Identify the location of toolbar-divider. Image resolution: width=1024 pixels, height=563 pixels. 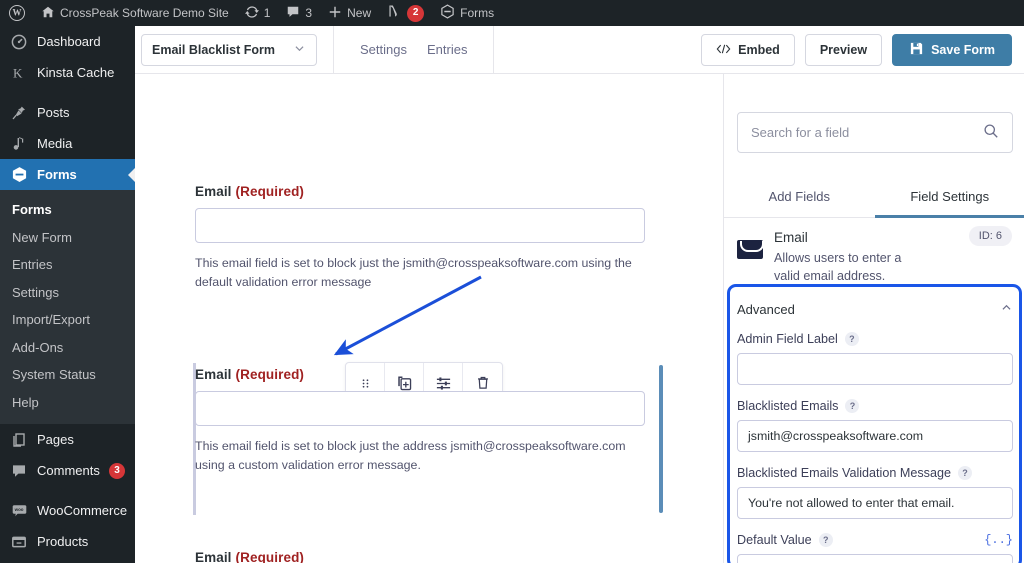
(494, 49).